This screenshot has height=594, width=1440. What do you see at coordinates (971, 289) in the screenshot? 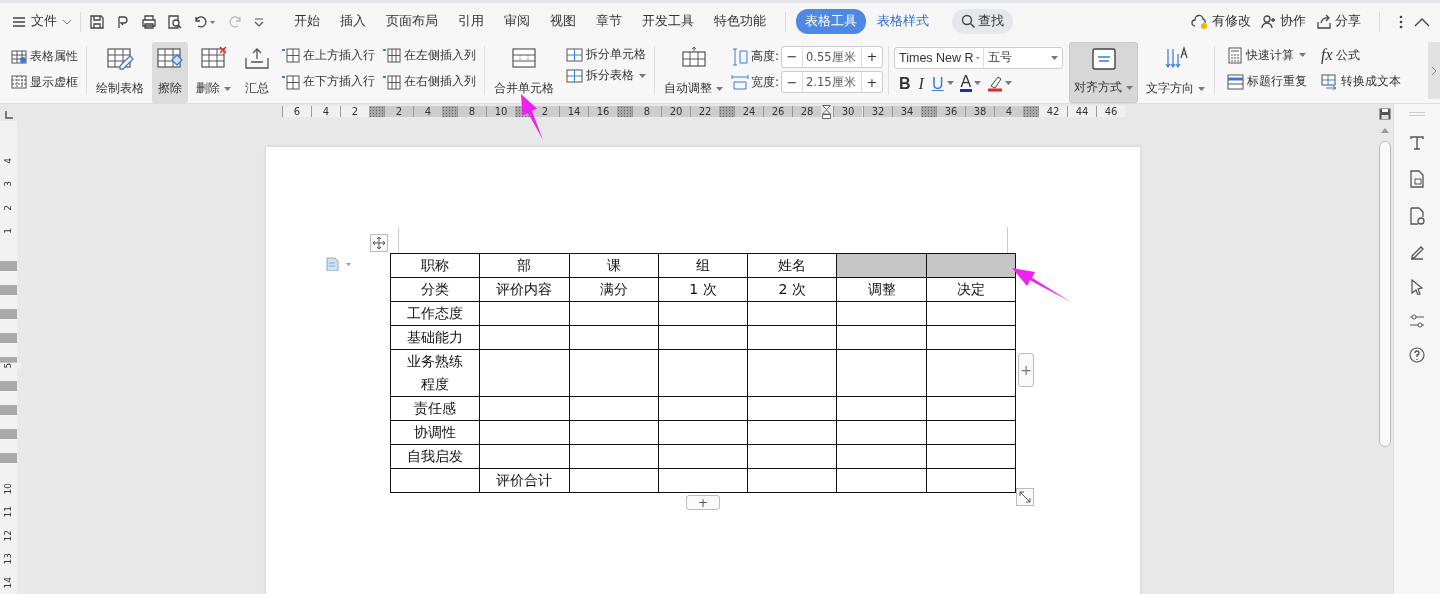
I see `table-cell: 决定` at bounding box center [971, 289].